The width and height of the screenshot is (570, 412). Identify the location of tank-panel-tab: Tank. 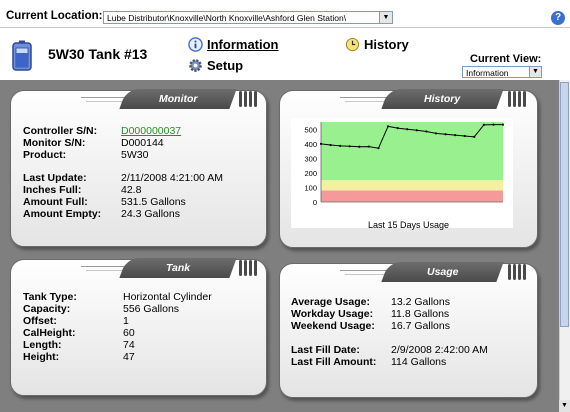
(178, 268).